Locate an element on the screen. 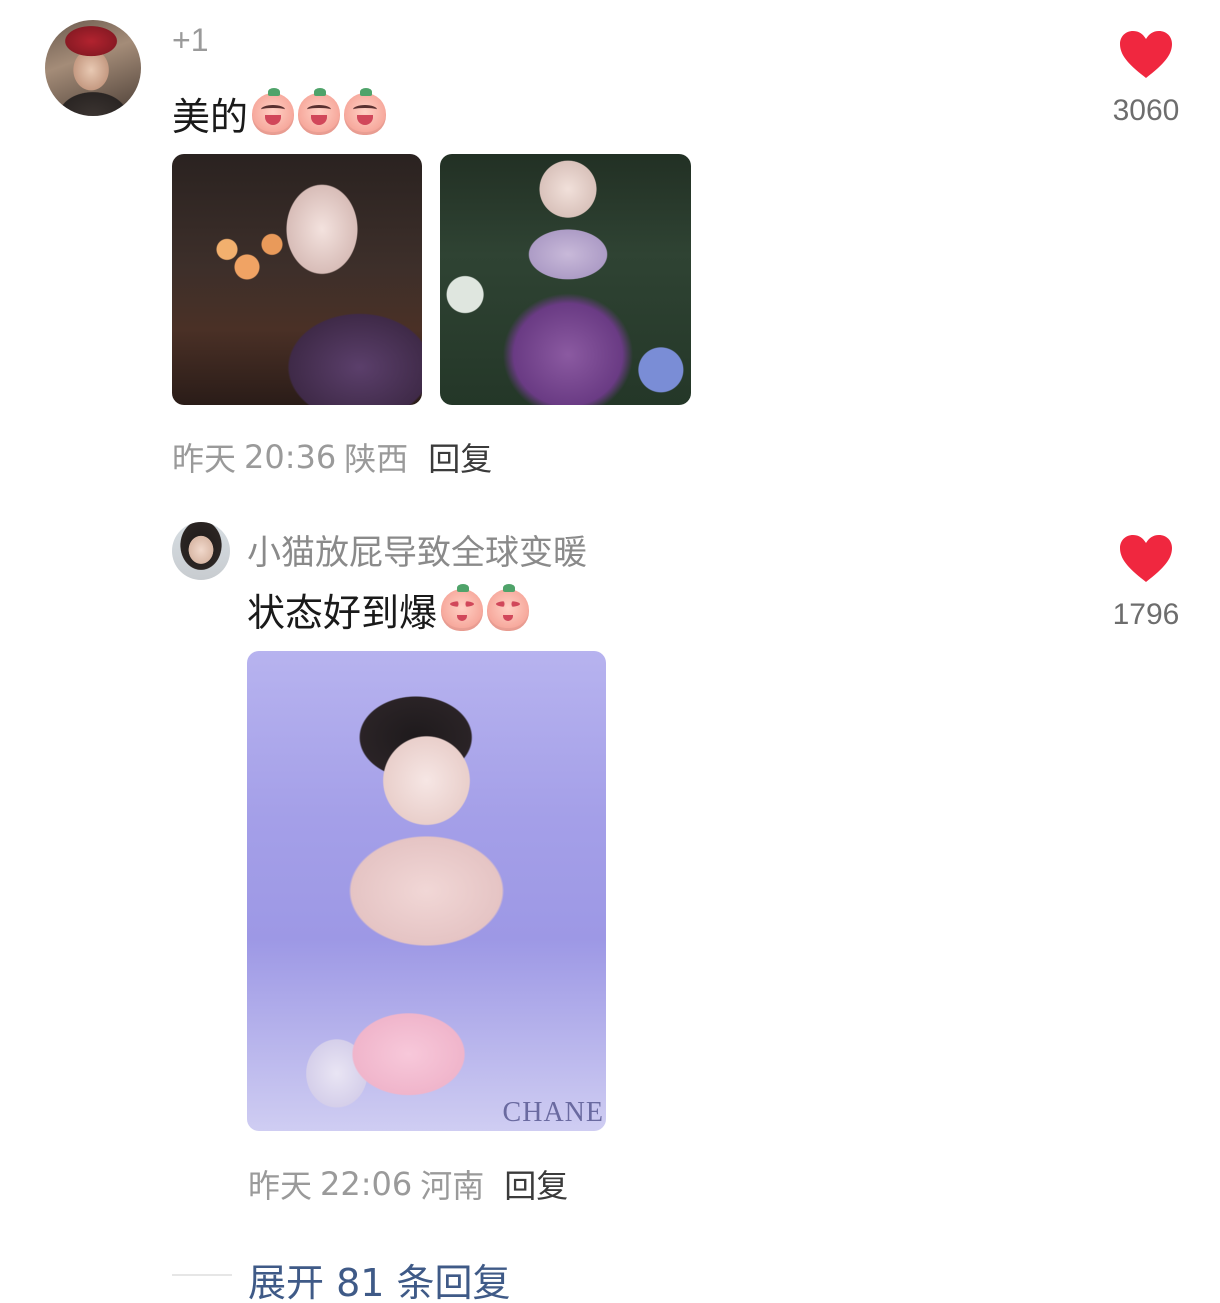 Image resolution: width=1220 pixels, height=1303 pixels. comment-text: 美的 is located at coordinates (279, 113).